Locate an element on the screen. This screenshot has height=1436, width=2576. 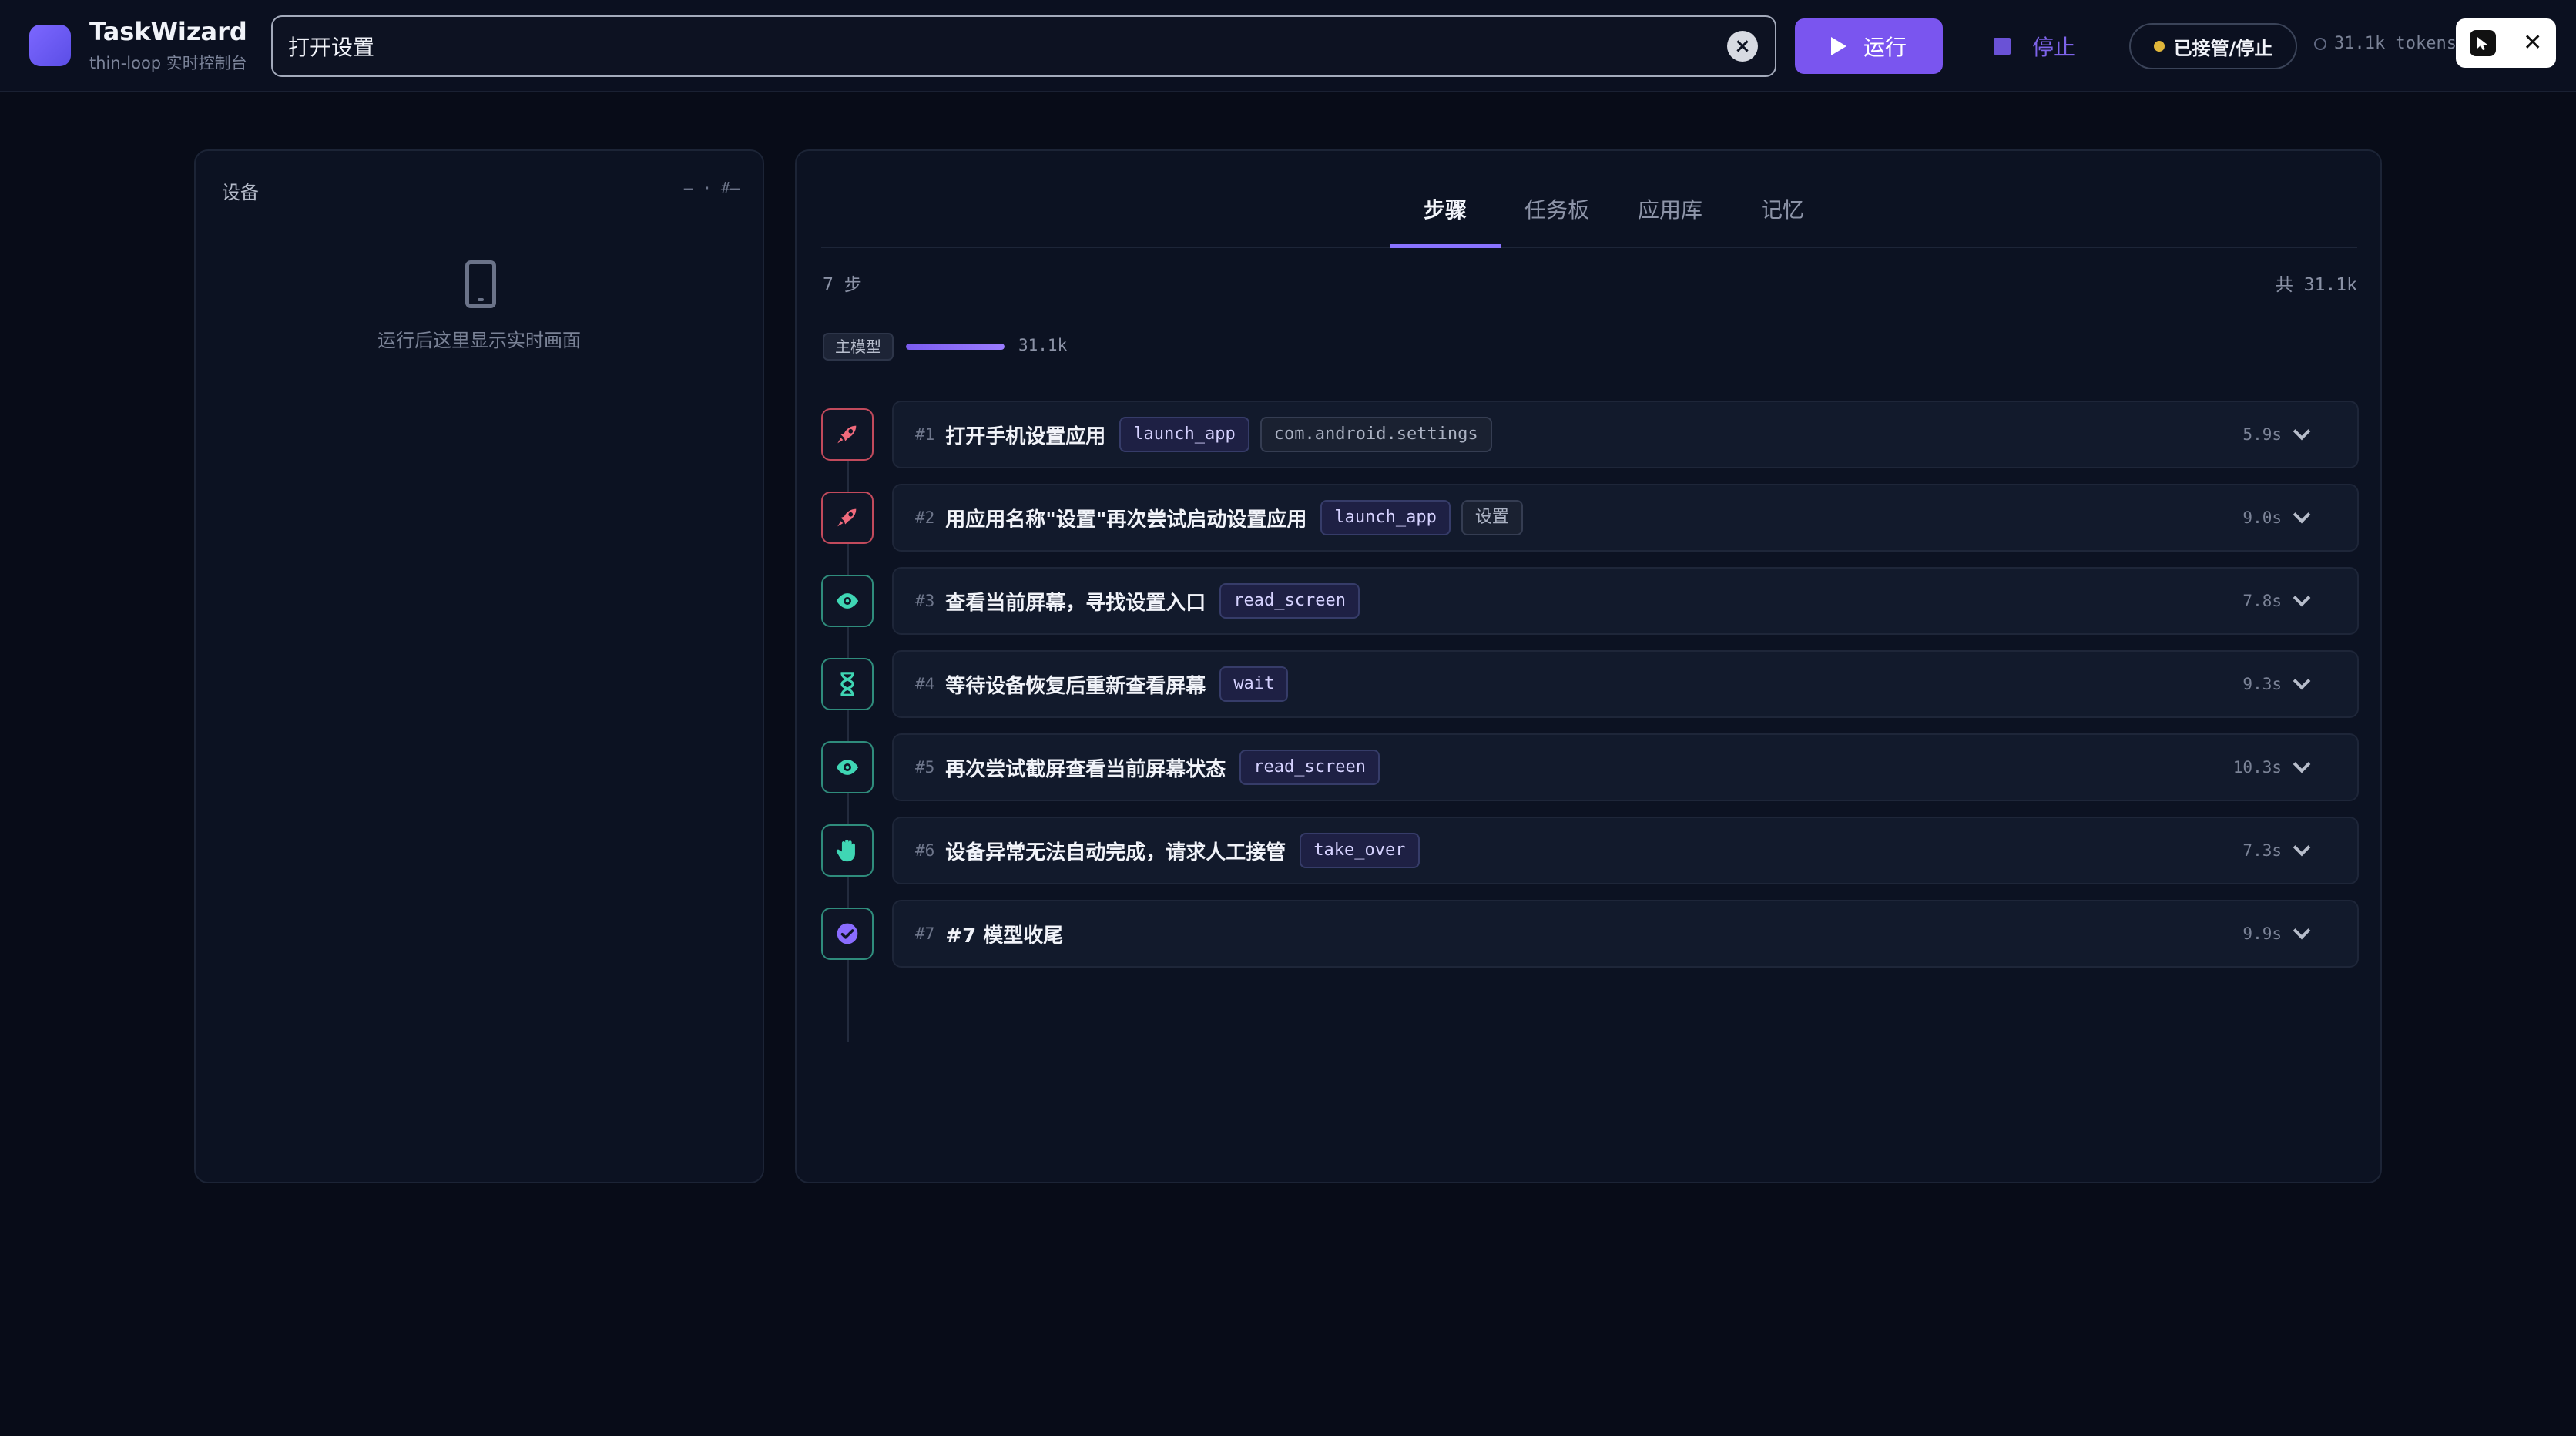
tab-memory: 记忆 is located at coordinates (1782, 215).